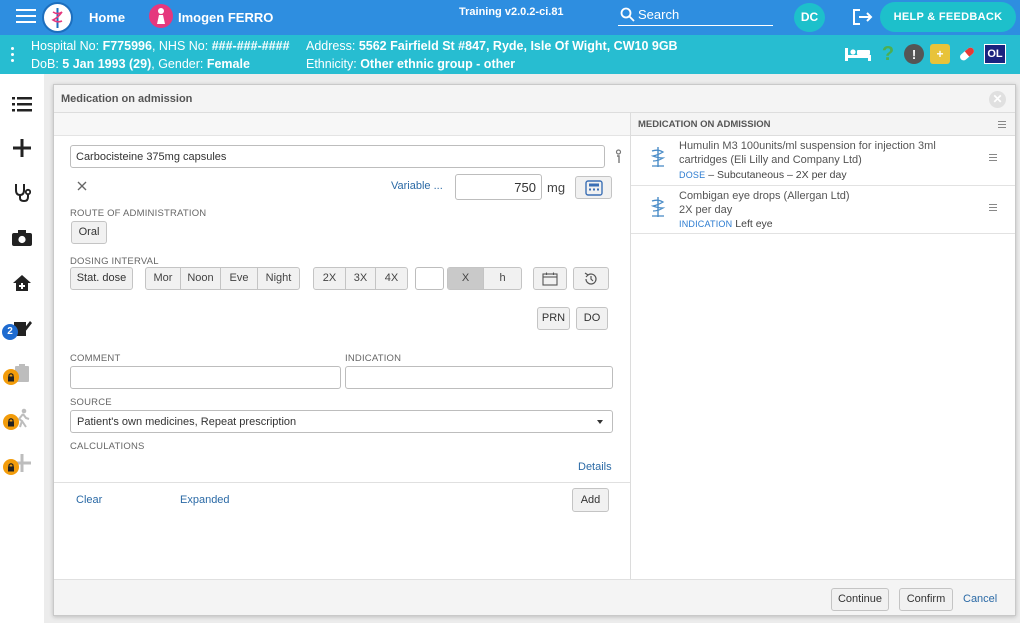  Describe the element at coordinates (205, 500) in the screenshot. I see `expanded-link: Expanded` at that location.